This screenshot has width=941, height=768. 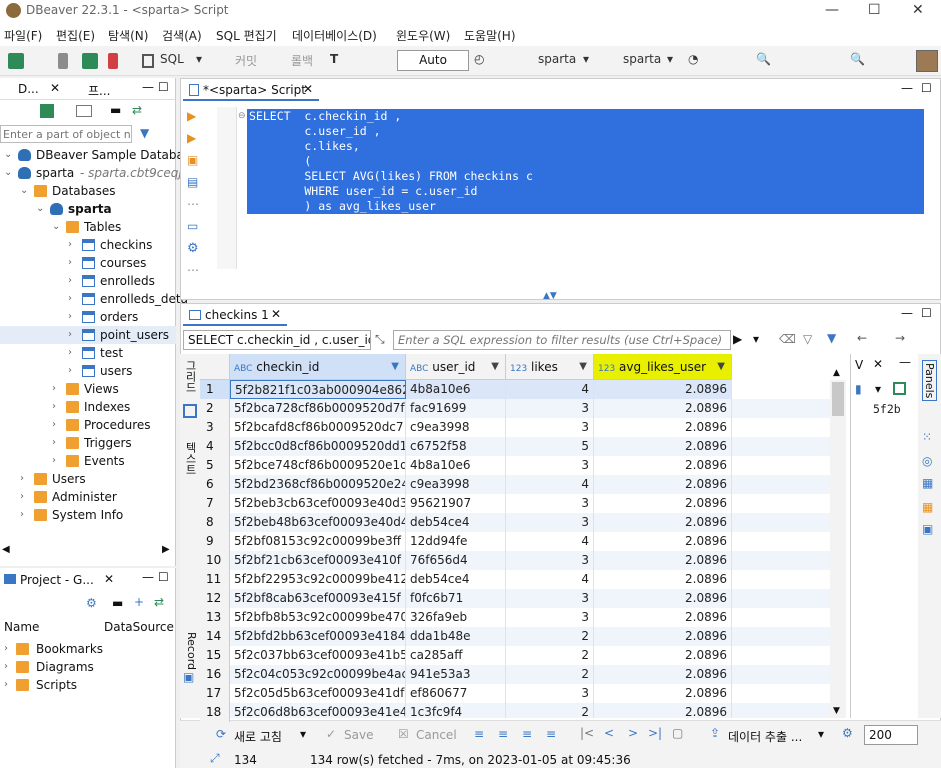 I want to click on table-cell: 5f2c05d5b63cef00093e41df, so click(x=318, y=693).